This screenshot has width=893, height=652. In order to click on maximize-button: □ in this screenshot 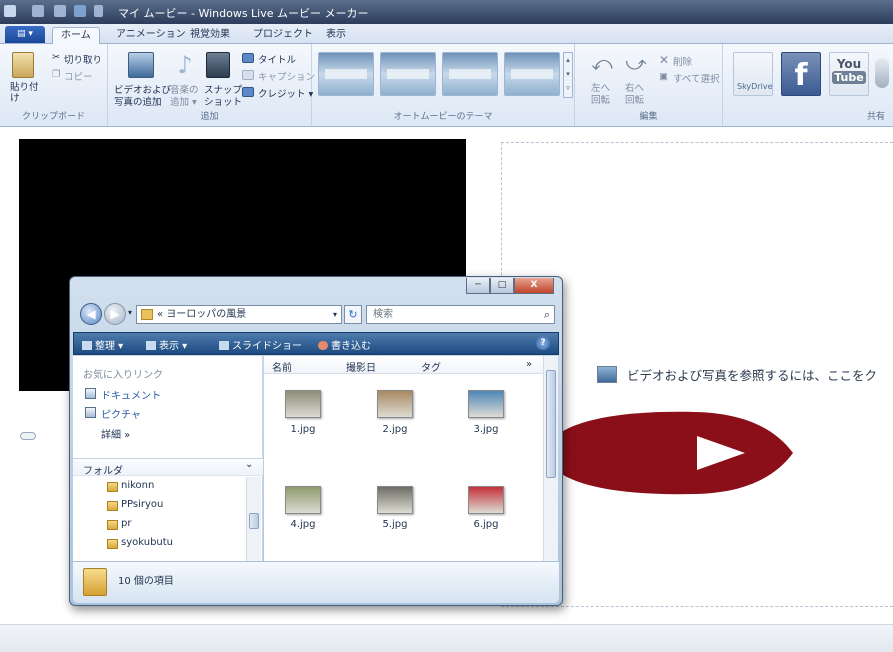, I will do `click(502, 286)`.